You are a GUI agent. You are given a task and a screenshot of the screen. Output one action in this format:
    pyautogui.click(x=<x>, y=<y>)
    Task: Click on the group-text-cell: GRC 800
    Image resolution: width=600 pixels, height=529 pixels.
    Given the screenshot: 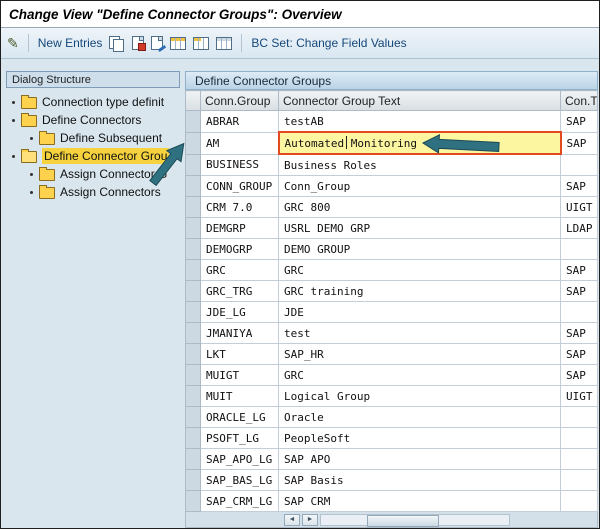 What is the action you would take?
    pyautogui.click(x=419, y=207)
    